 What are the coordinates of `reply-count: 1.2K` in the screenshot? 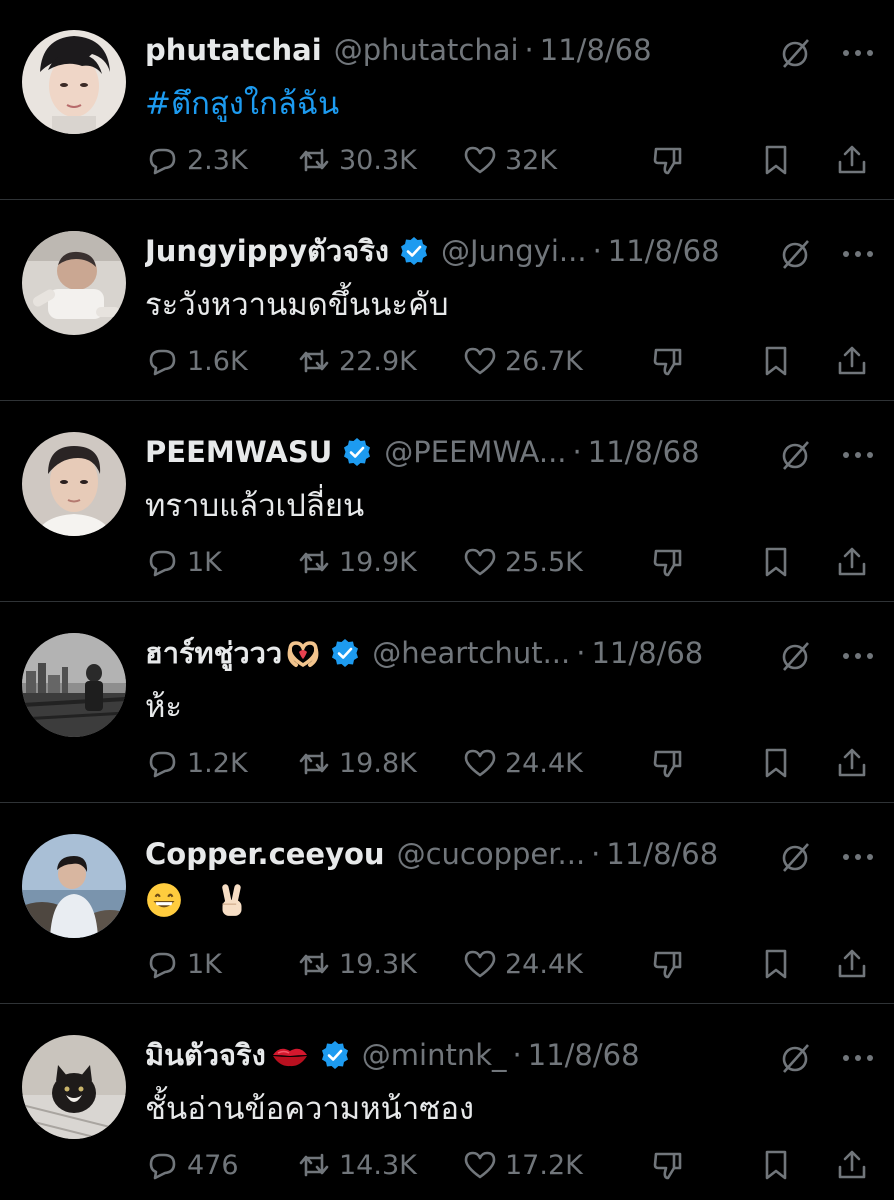 It's located at (217, 763).